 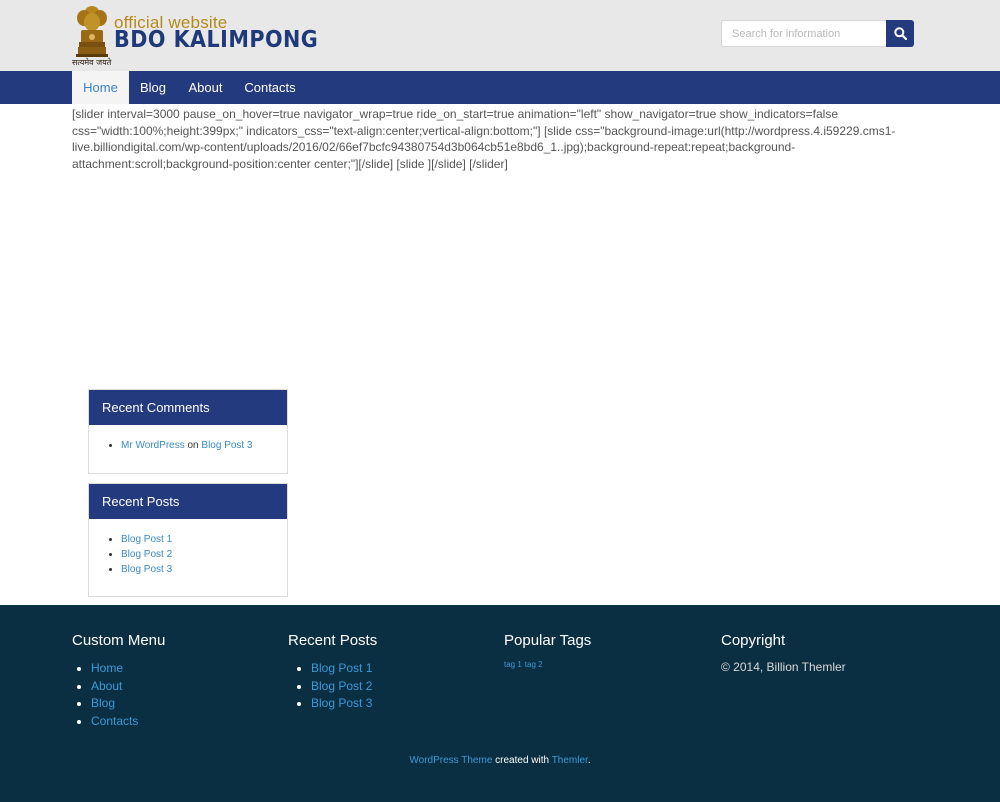 I want to click on search-form, so click(x=817, y=33).